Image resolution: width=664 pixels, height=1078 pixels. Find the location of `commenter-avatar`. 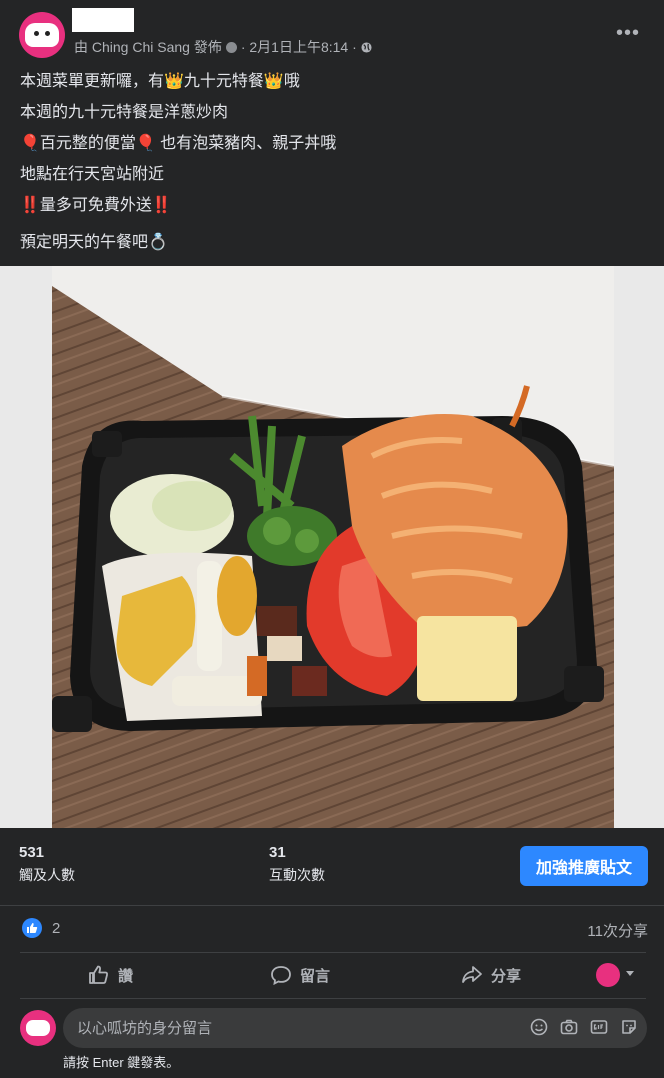

commenter-avatar is located at coordinates (38, 1028).